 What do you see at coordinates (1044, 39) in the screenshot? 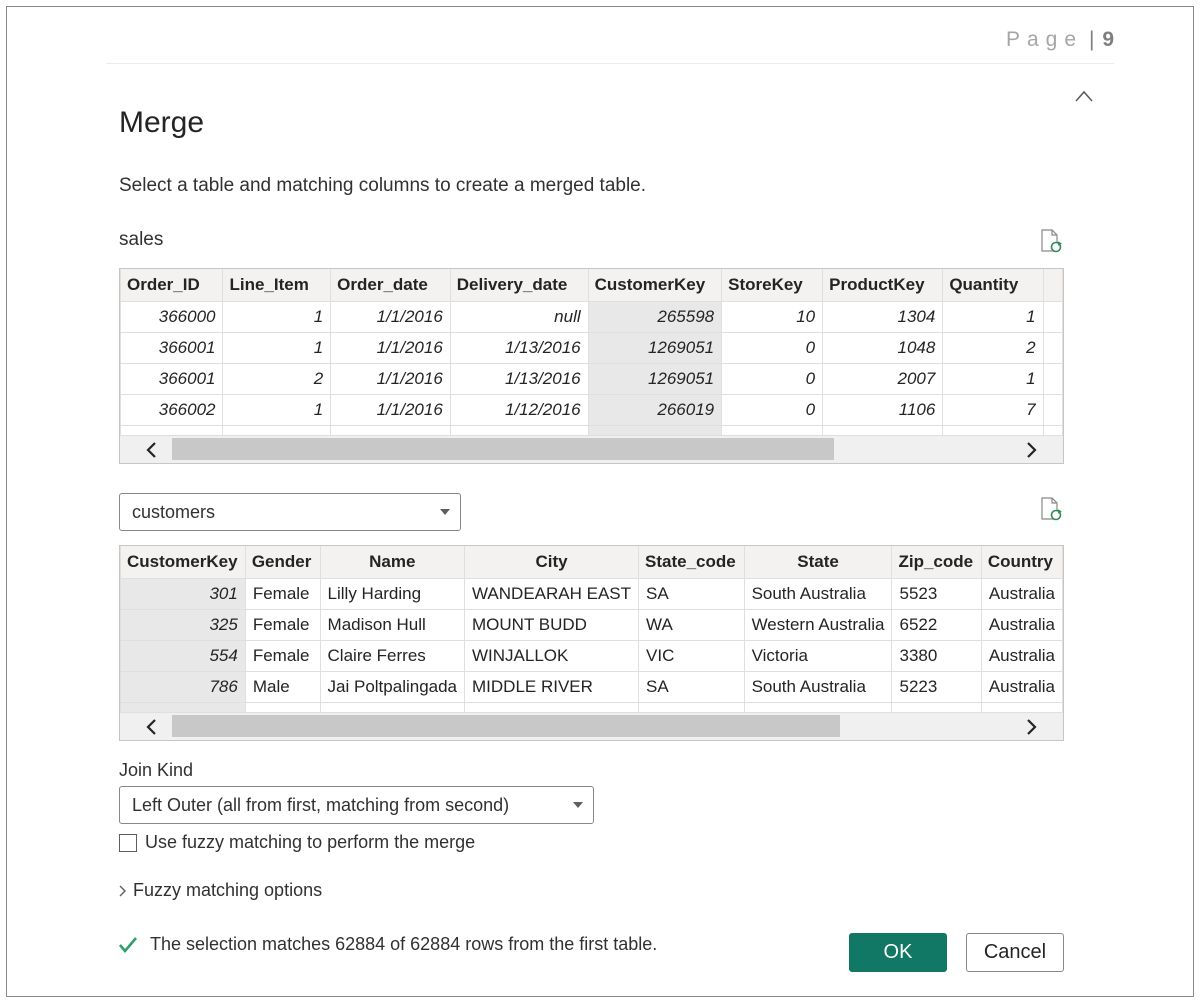
I see `page-word: Page` at bounding box center [1044, 39].